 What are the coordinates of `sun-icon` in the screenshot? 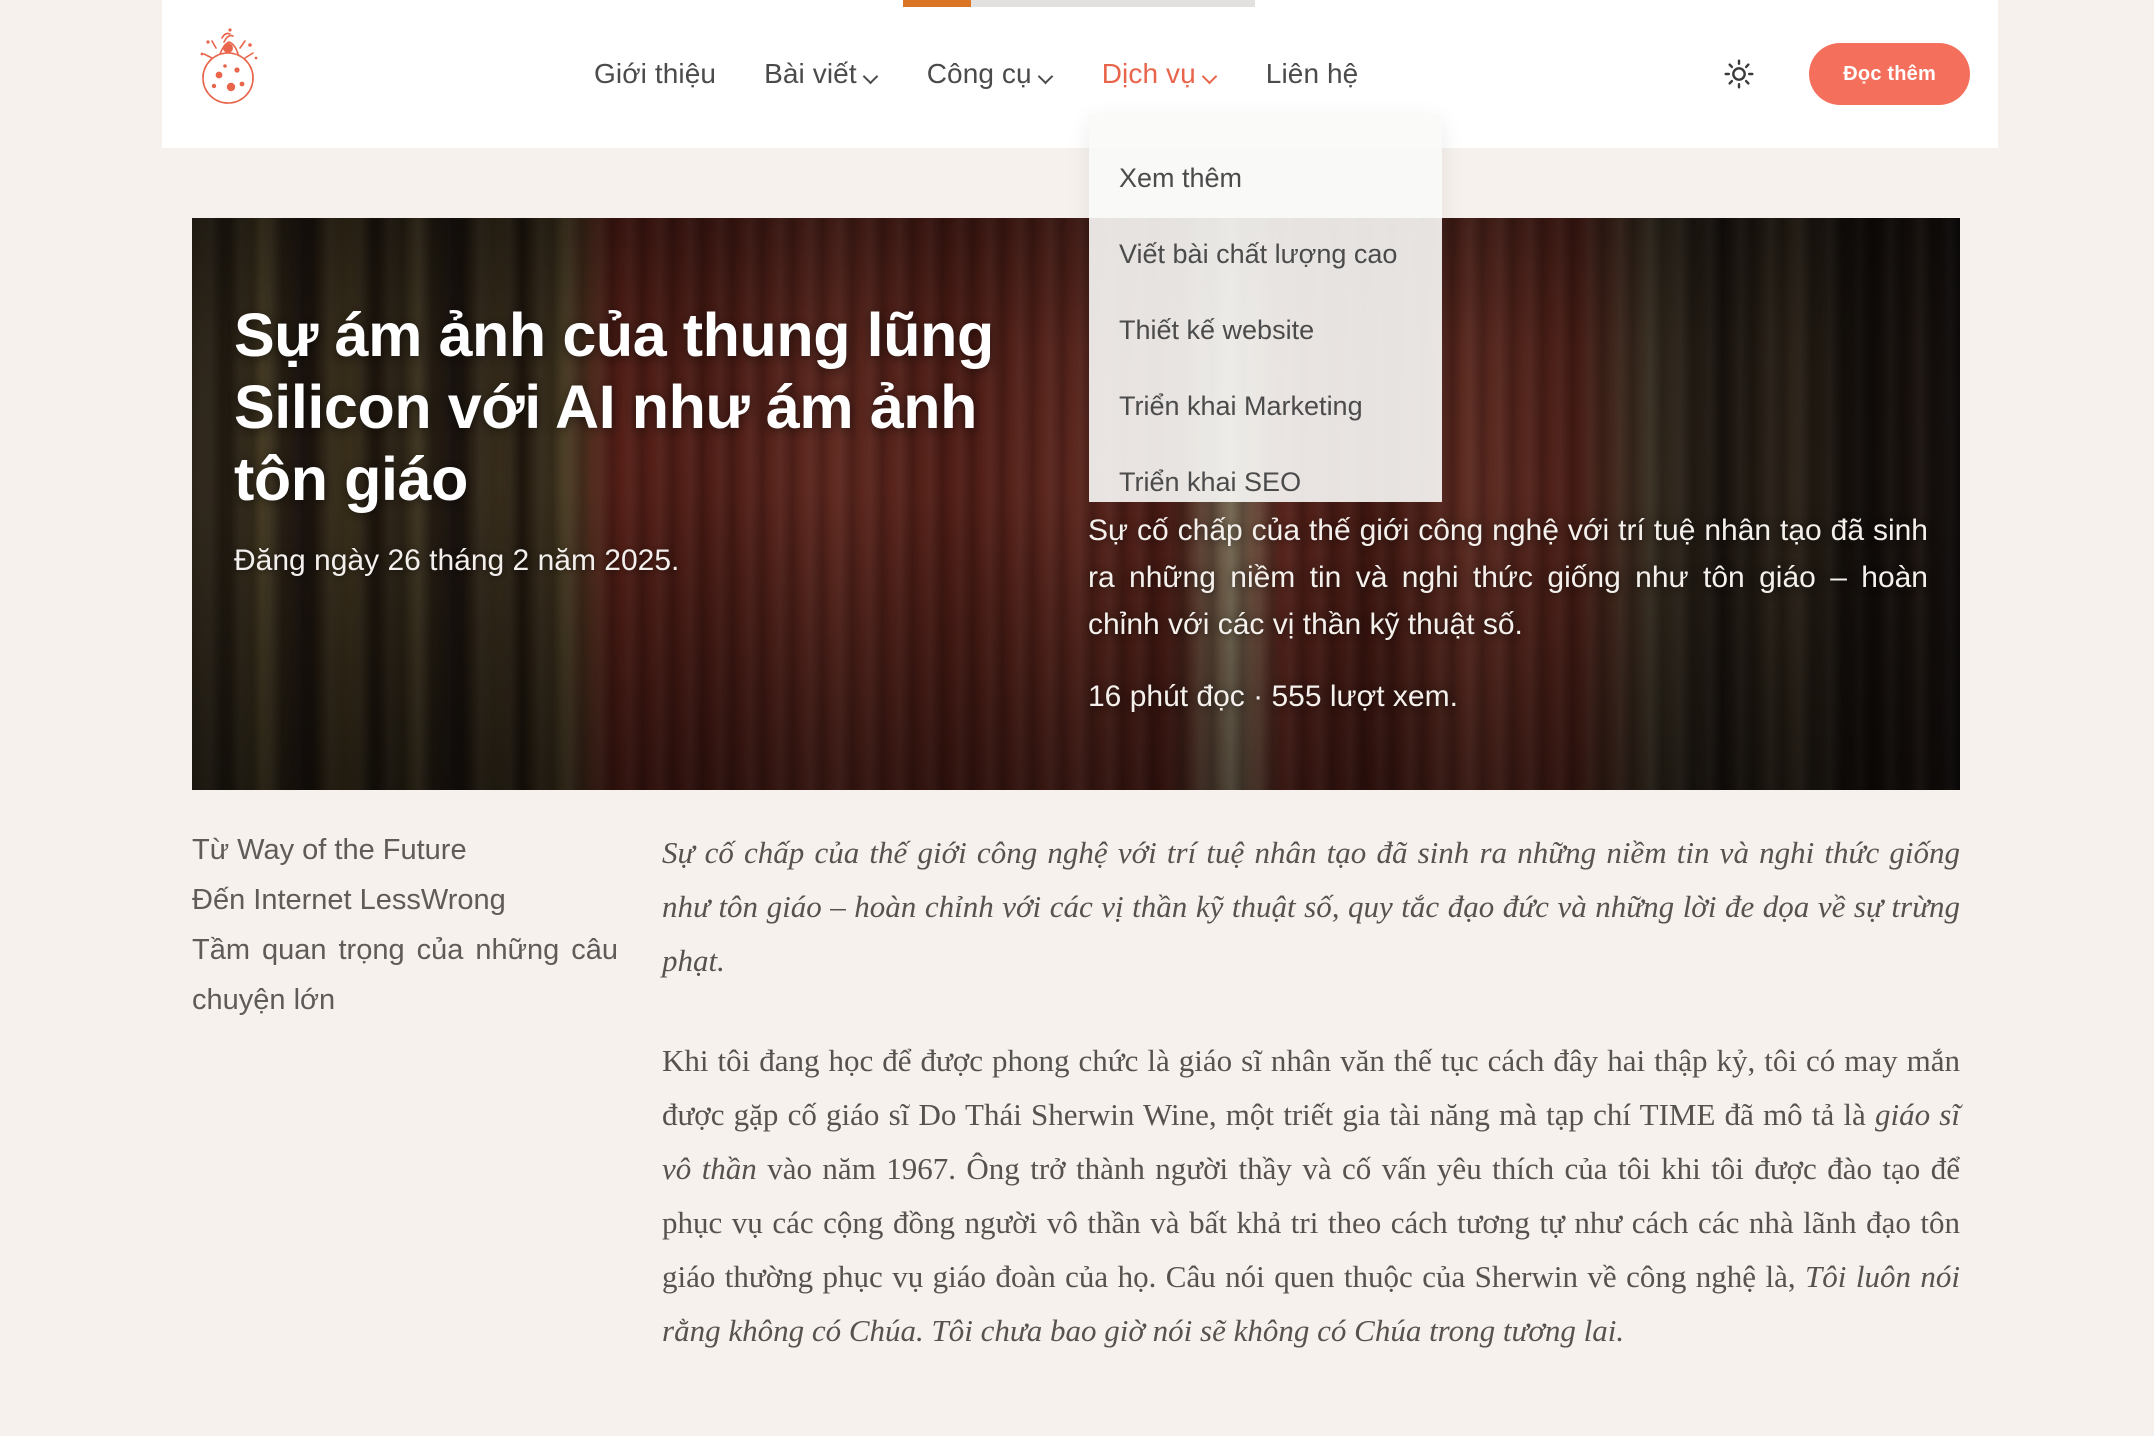 It's located at (1739, 74).